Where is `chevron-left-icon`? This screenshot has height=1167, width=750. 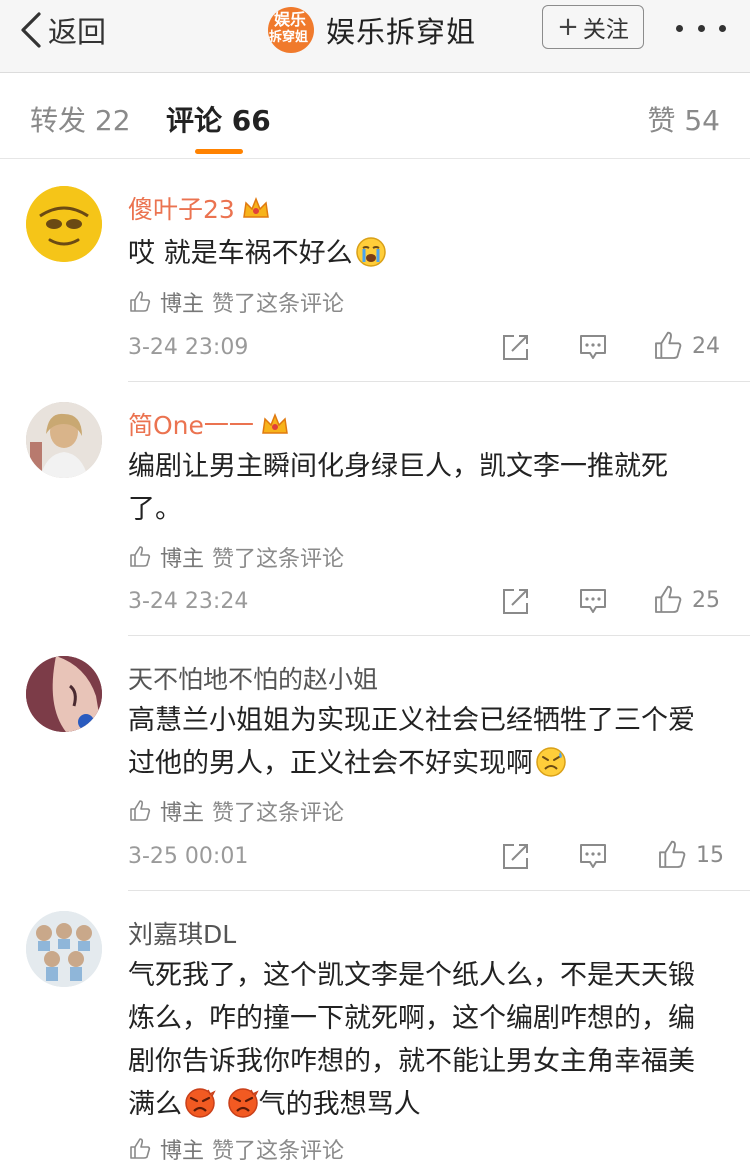 chevron-left-icon is located at coordinates (31, 30).